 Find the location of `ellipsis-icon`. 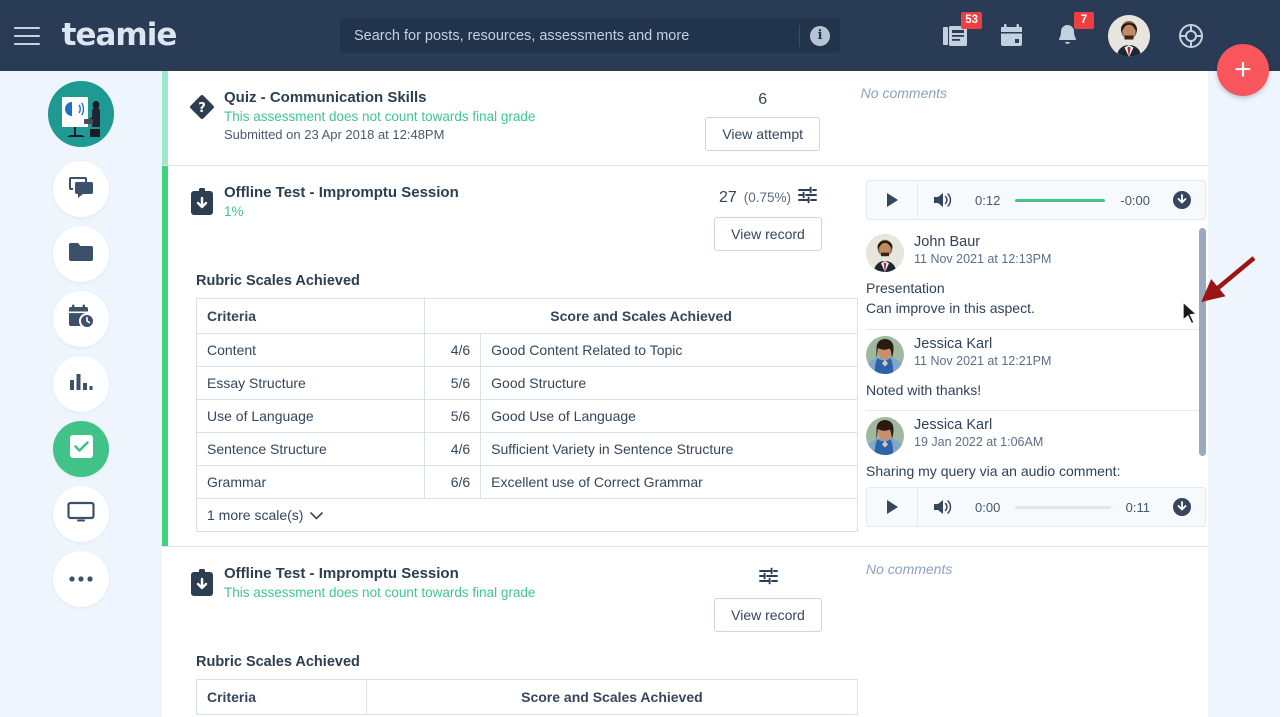

ellipsis-icon is located at coordinates (81, 579).